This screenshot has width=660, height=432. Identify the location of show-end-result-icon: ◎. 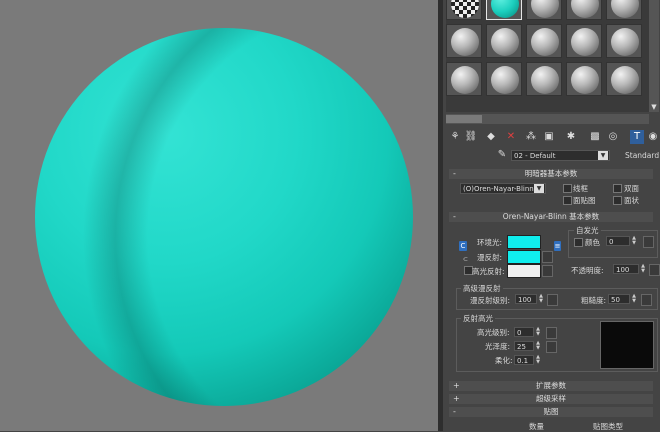
(613, 137).